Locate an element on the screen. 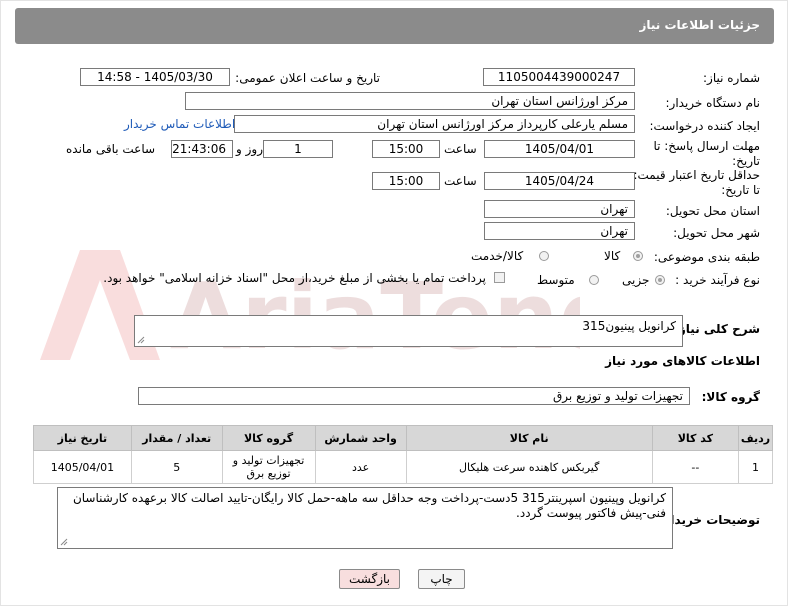  buyer-contact-link: اطلاعات تماس خریدار is located at coordinates (179, 124).